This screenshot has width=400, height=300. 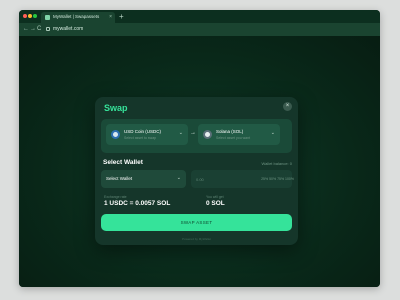 What do you see at coordinates (119, 178) in the screenshot?
I see `wallet-dropdown-label: Select Wallet` at bounding box center [119, 178].